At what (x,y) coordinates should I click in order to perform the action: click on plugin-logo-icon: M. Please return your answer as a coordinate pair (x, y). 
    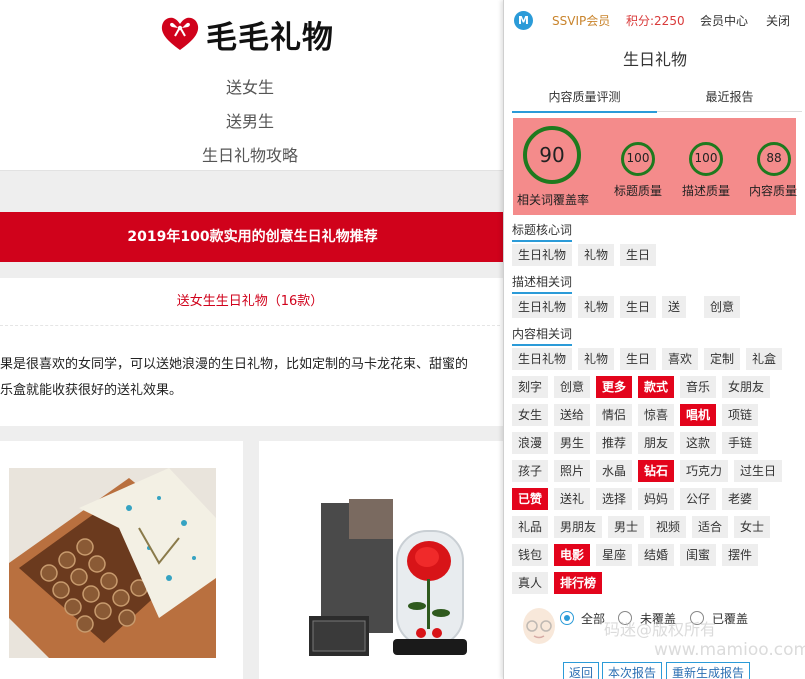
    Looking at the image, I should click on (523, 20).